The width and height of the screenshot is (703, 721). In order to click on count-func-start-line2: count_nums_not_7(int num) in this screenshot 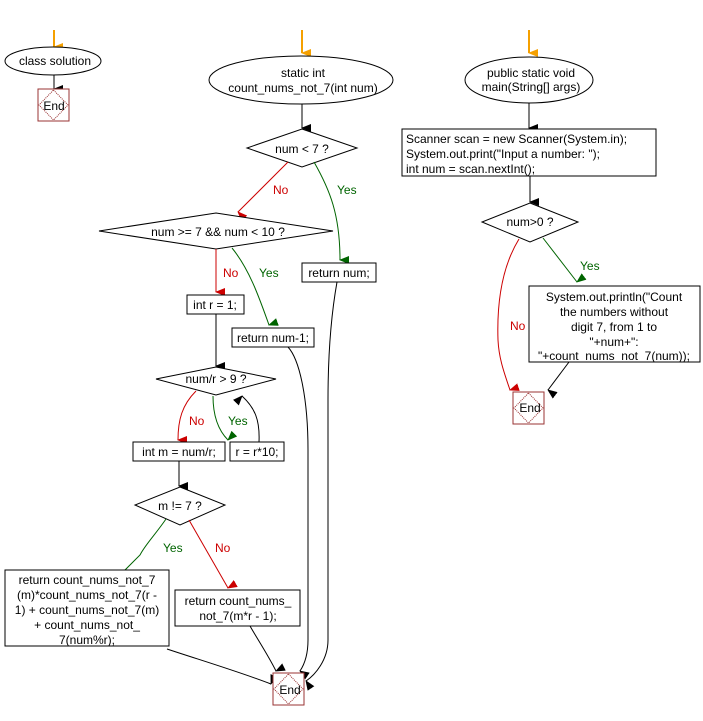, I will do `click(302, 88)`.